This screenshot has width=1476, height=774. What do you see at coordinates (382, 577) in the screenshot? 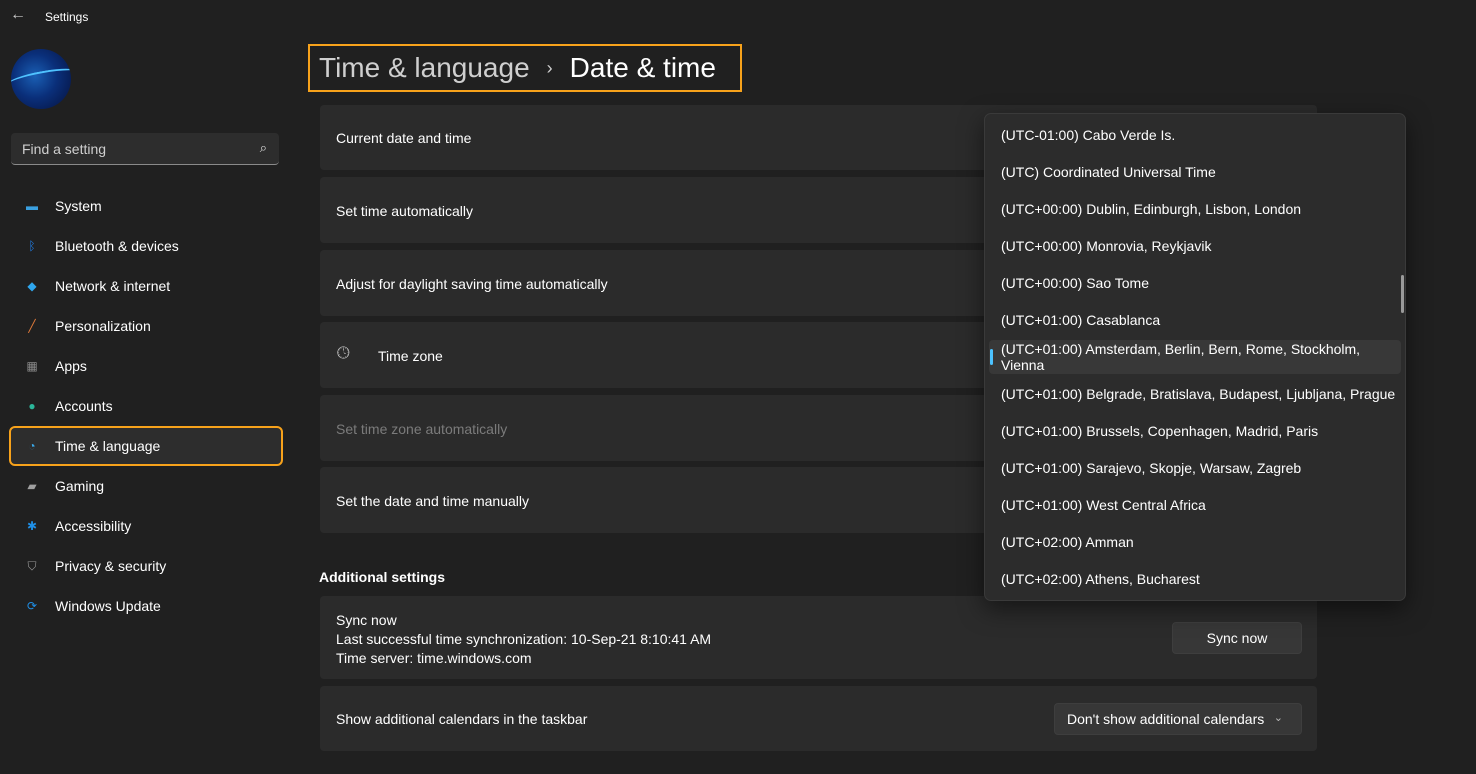
I see `additional-settings-heading: Additional settings` at bounding box center [382, 577].